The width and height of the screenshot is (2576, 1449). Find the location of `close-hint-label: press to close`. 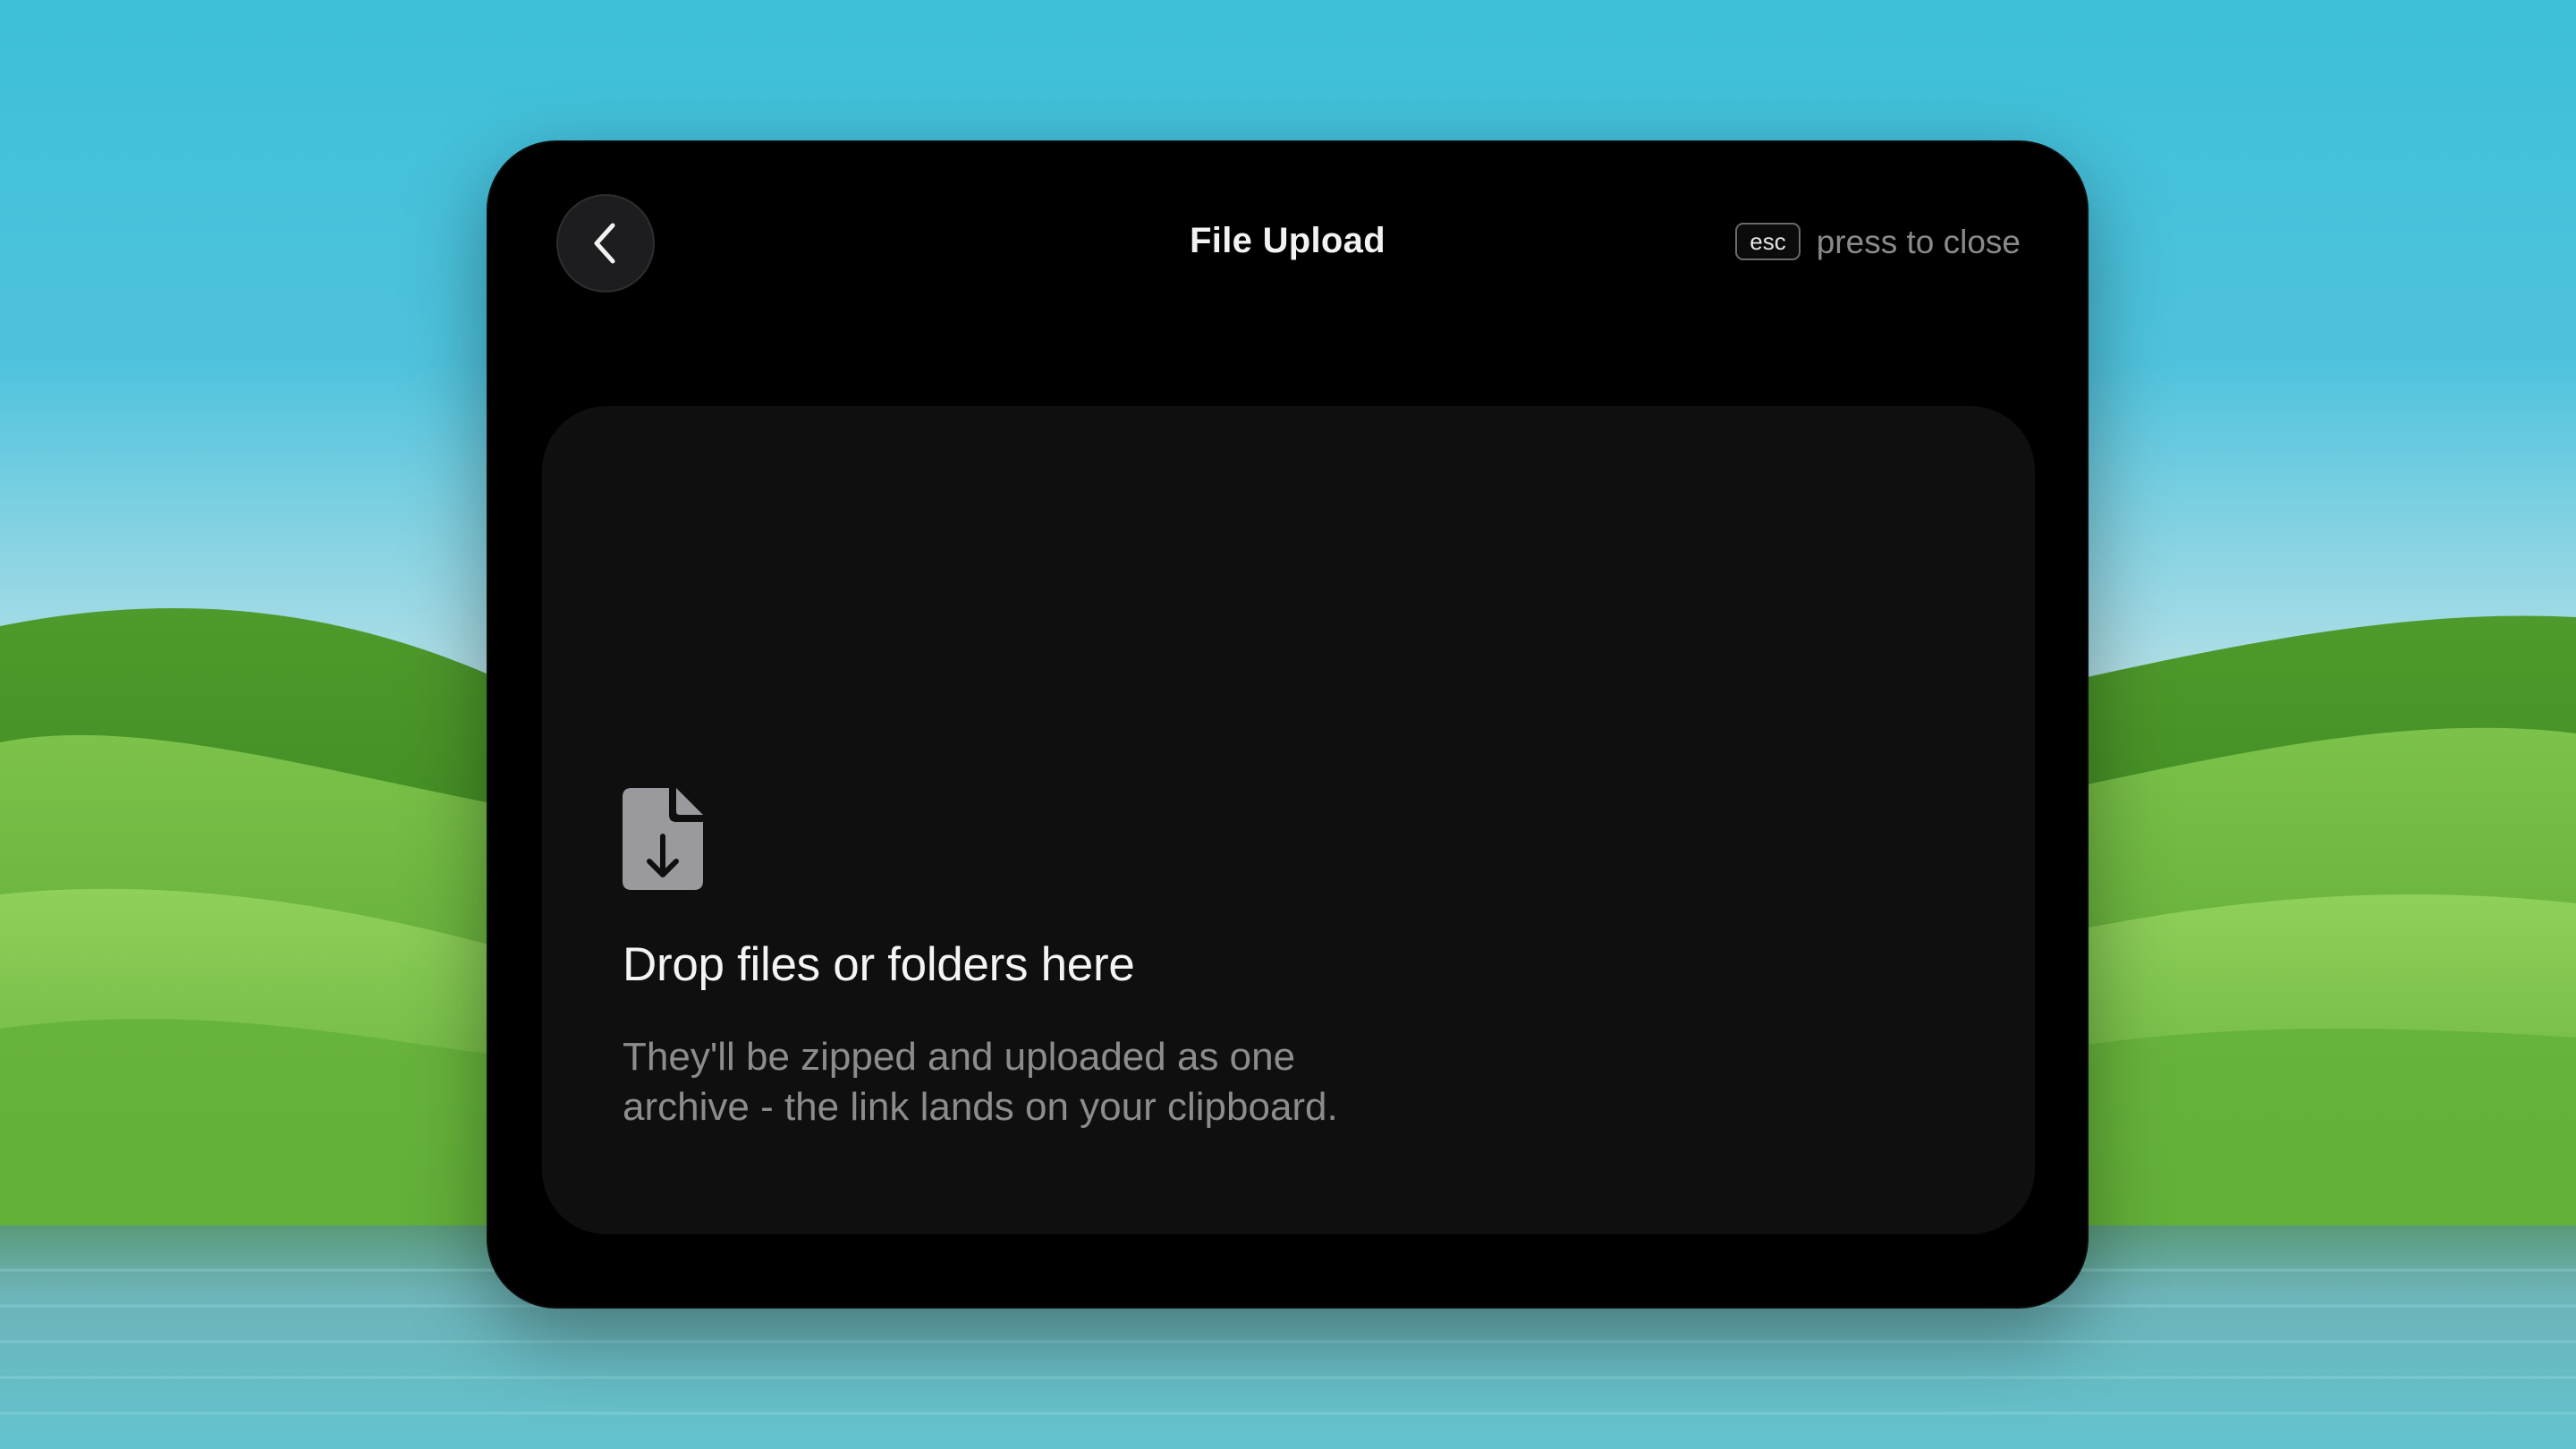

close-hint-label: press to close is located at coordinates (1918, 241).